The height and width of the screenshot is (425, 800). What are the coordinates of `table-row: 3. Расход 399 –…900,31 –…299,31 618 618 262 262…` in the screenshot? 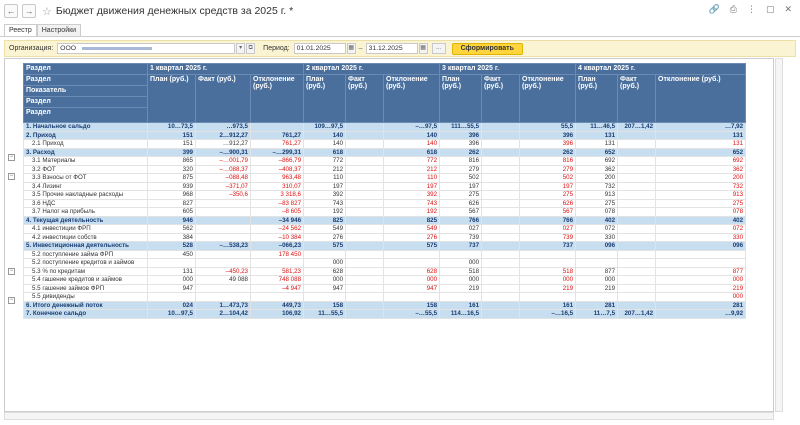 It's located at (385, 152).